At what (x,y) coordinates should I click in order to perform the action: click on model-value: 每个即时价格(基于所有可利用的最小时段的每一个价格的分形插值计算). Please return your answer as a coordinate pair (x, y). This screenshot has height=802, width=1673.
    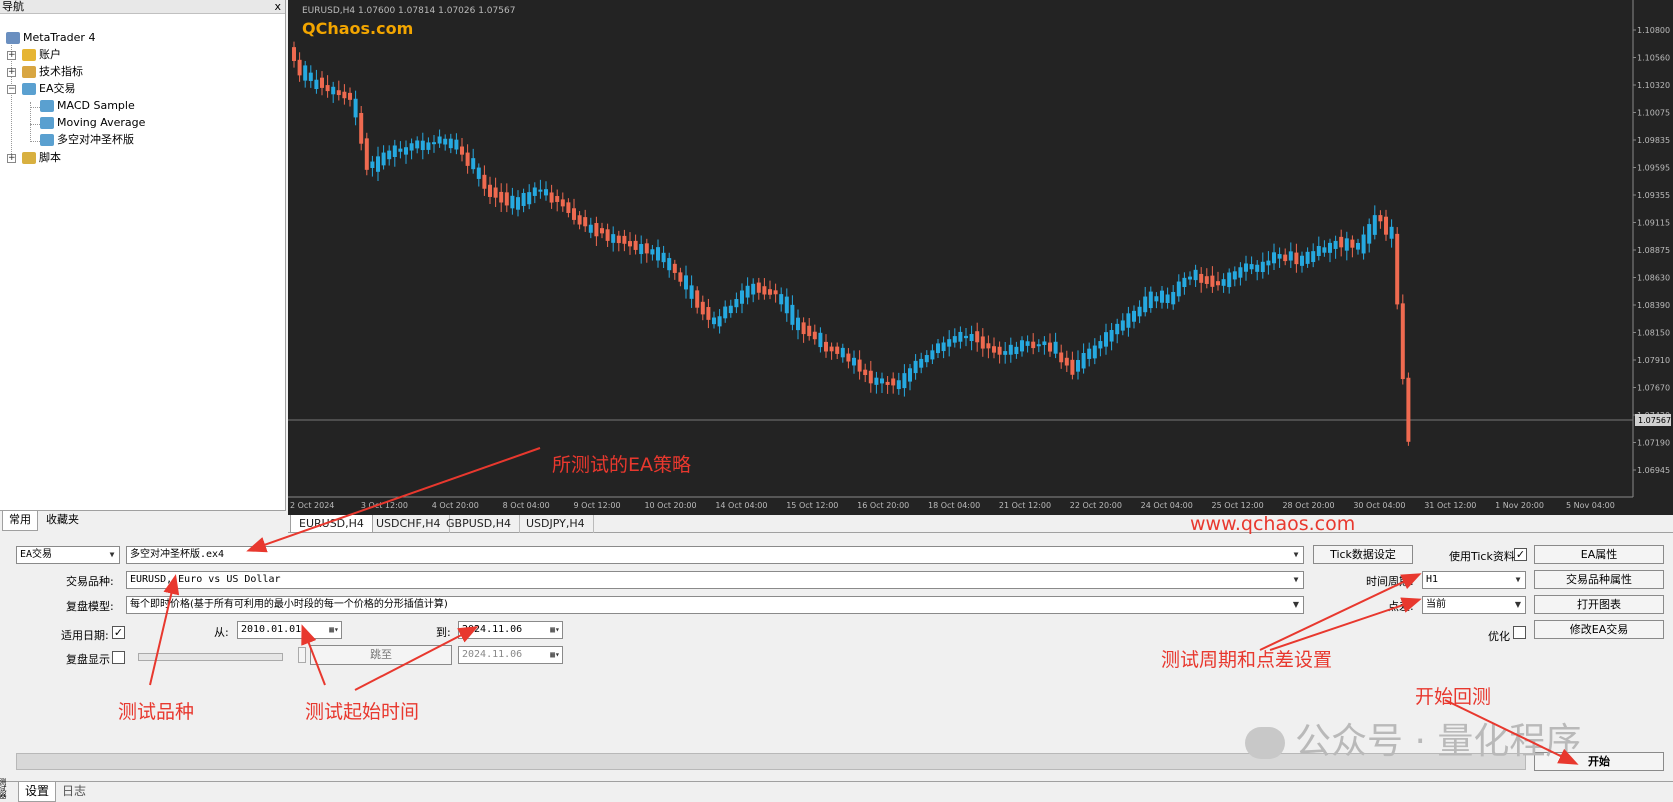
    Looking at the image, I should click on (289, 604).